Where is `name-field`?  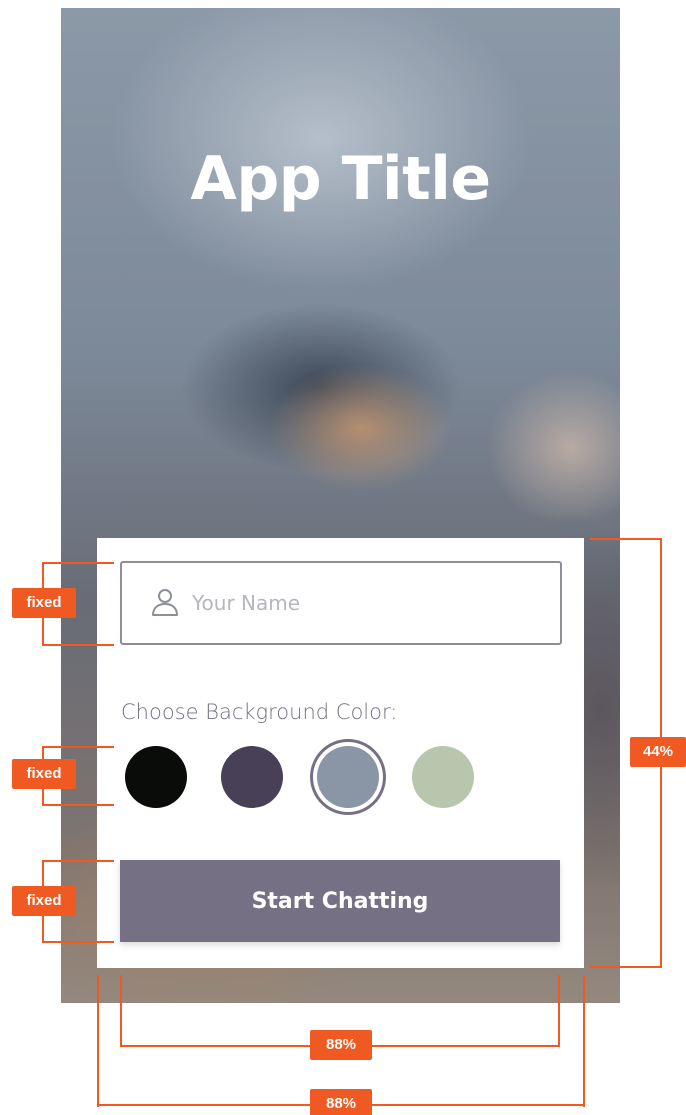 name-field is located at coordinates (341, 603).